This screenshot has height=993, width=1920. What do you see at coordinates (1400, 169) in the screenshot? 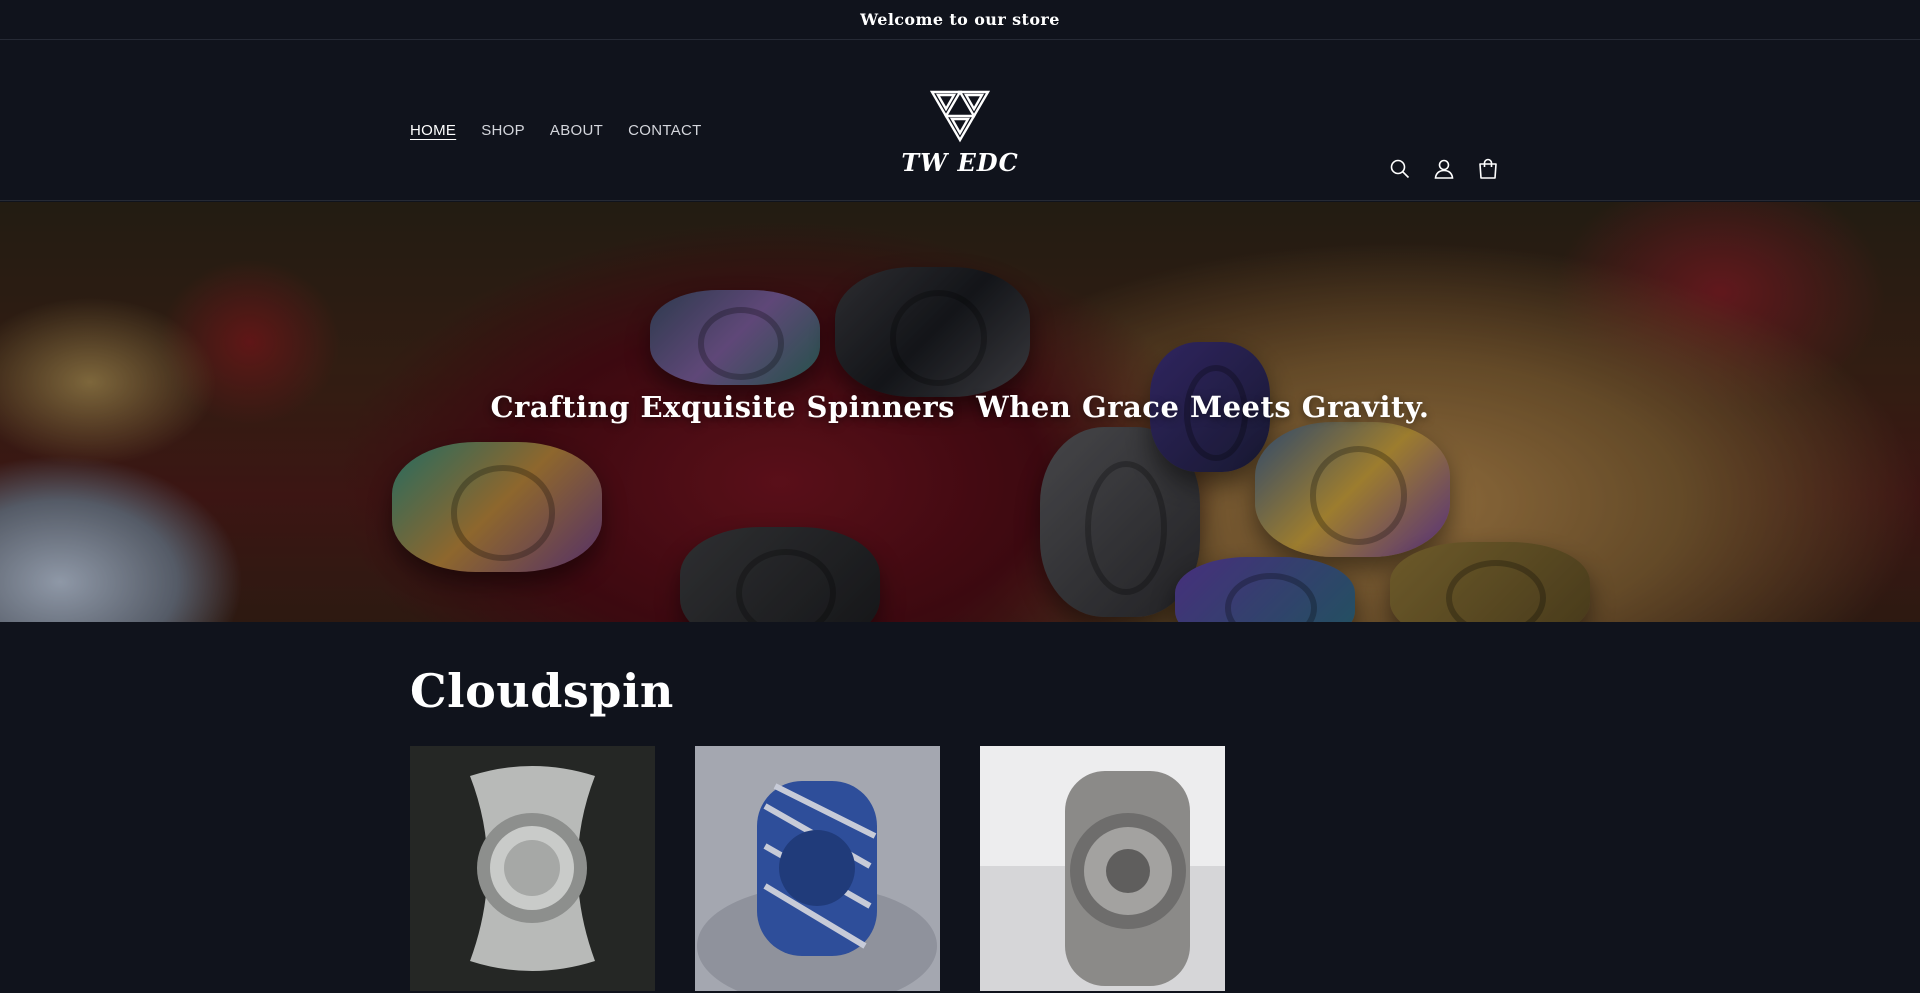
I see `search-icon` at bounding box center [1400, 169].